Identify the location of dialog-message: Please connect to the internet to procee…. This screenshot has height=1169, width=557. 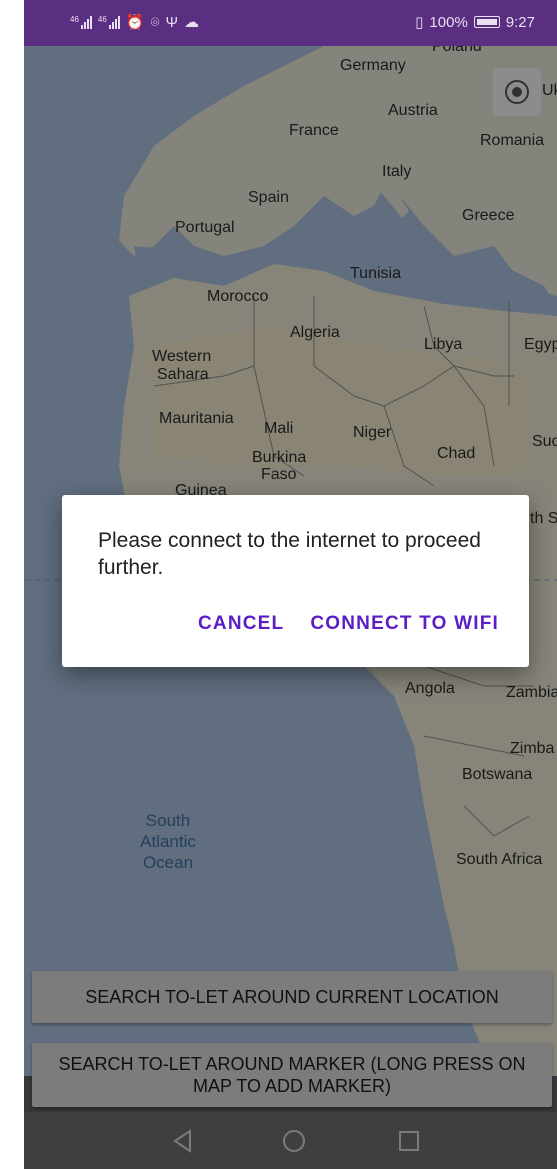
(289, 554).